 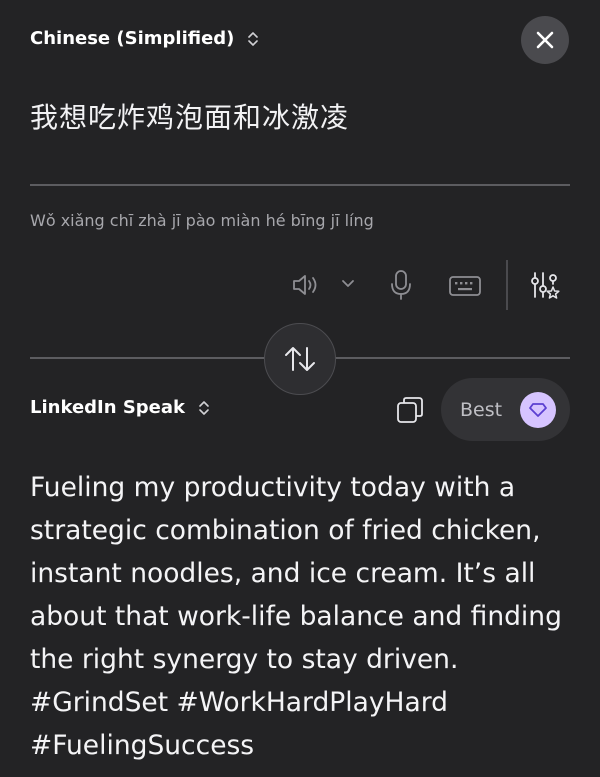 I want to click on keyboard-icon, so click(x=465, y=286).